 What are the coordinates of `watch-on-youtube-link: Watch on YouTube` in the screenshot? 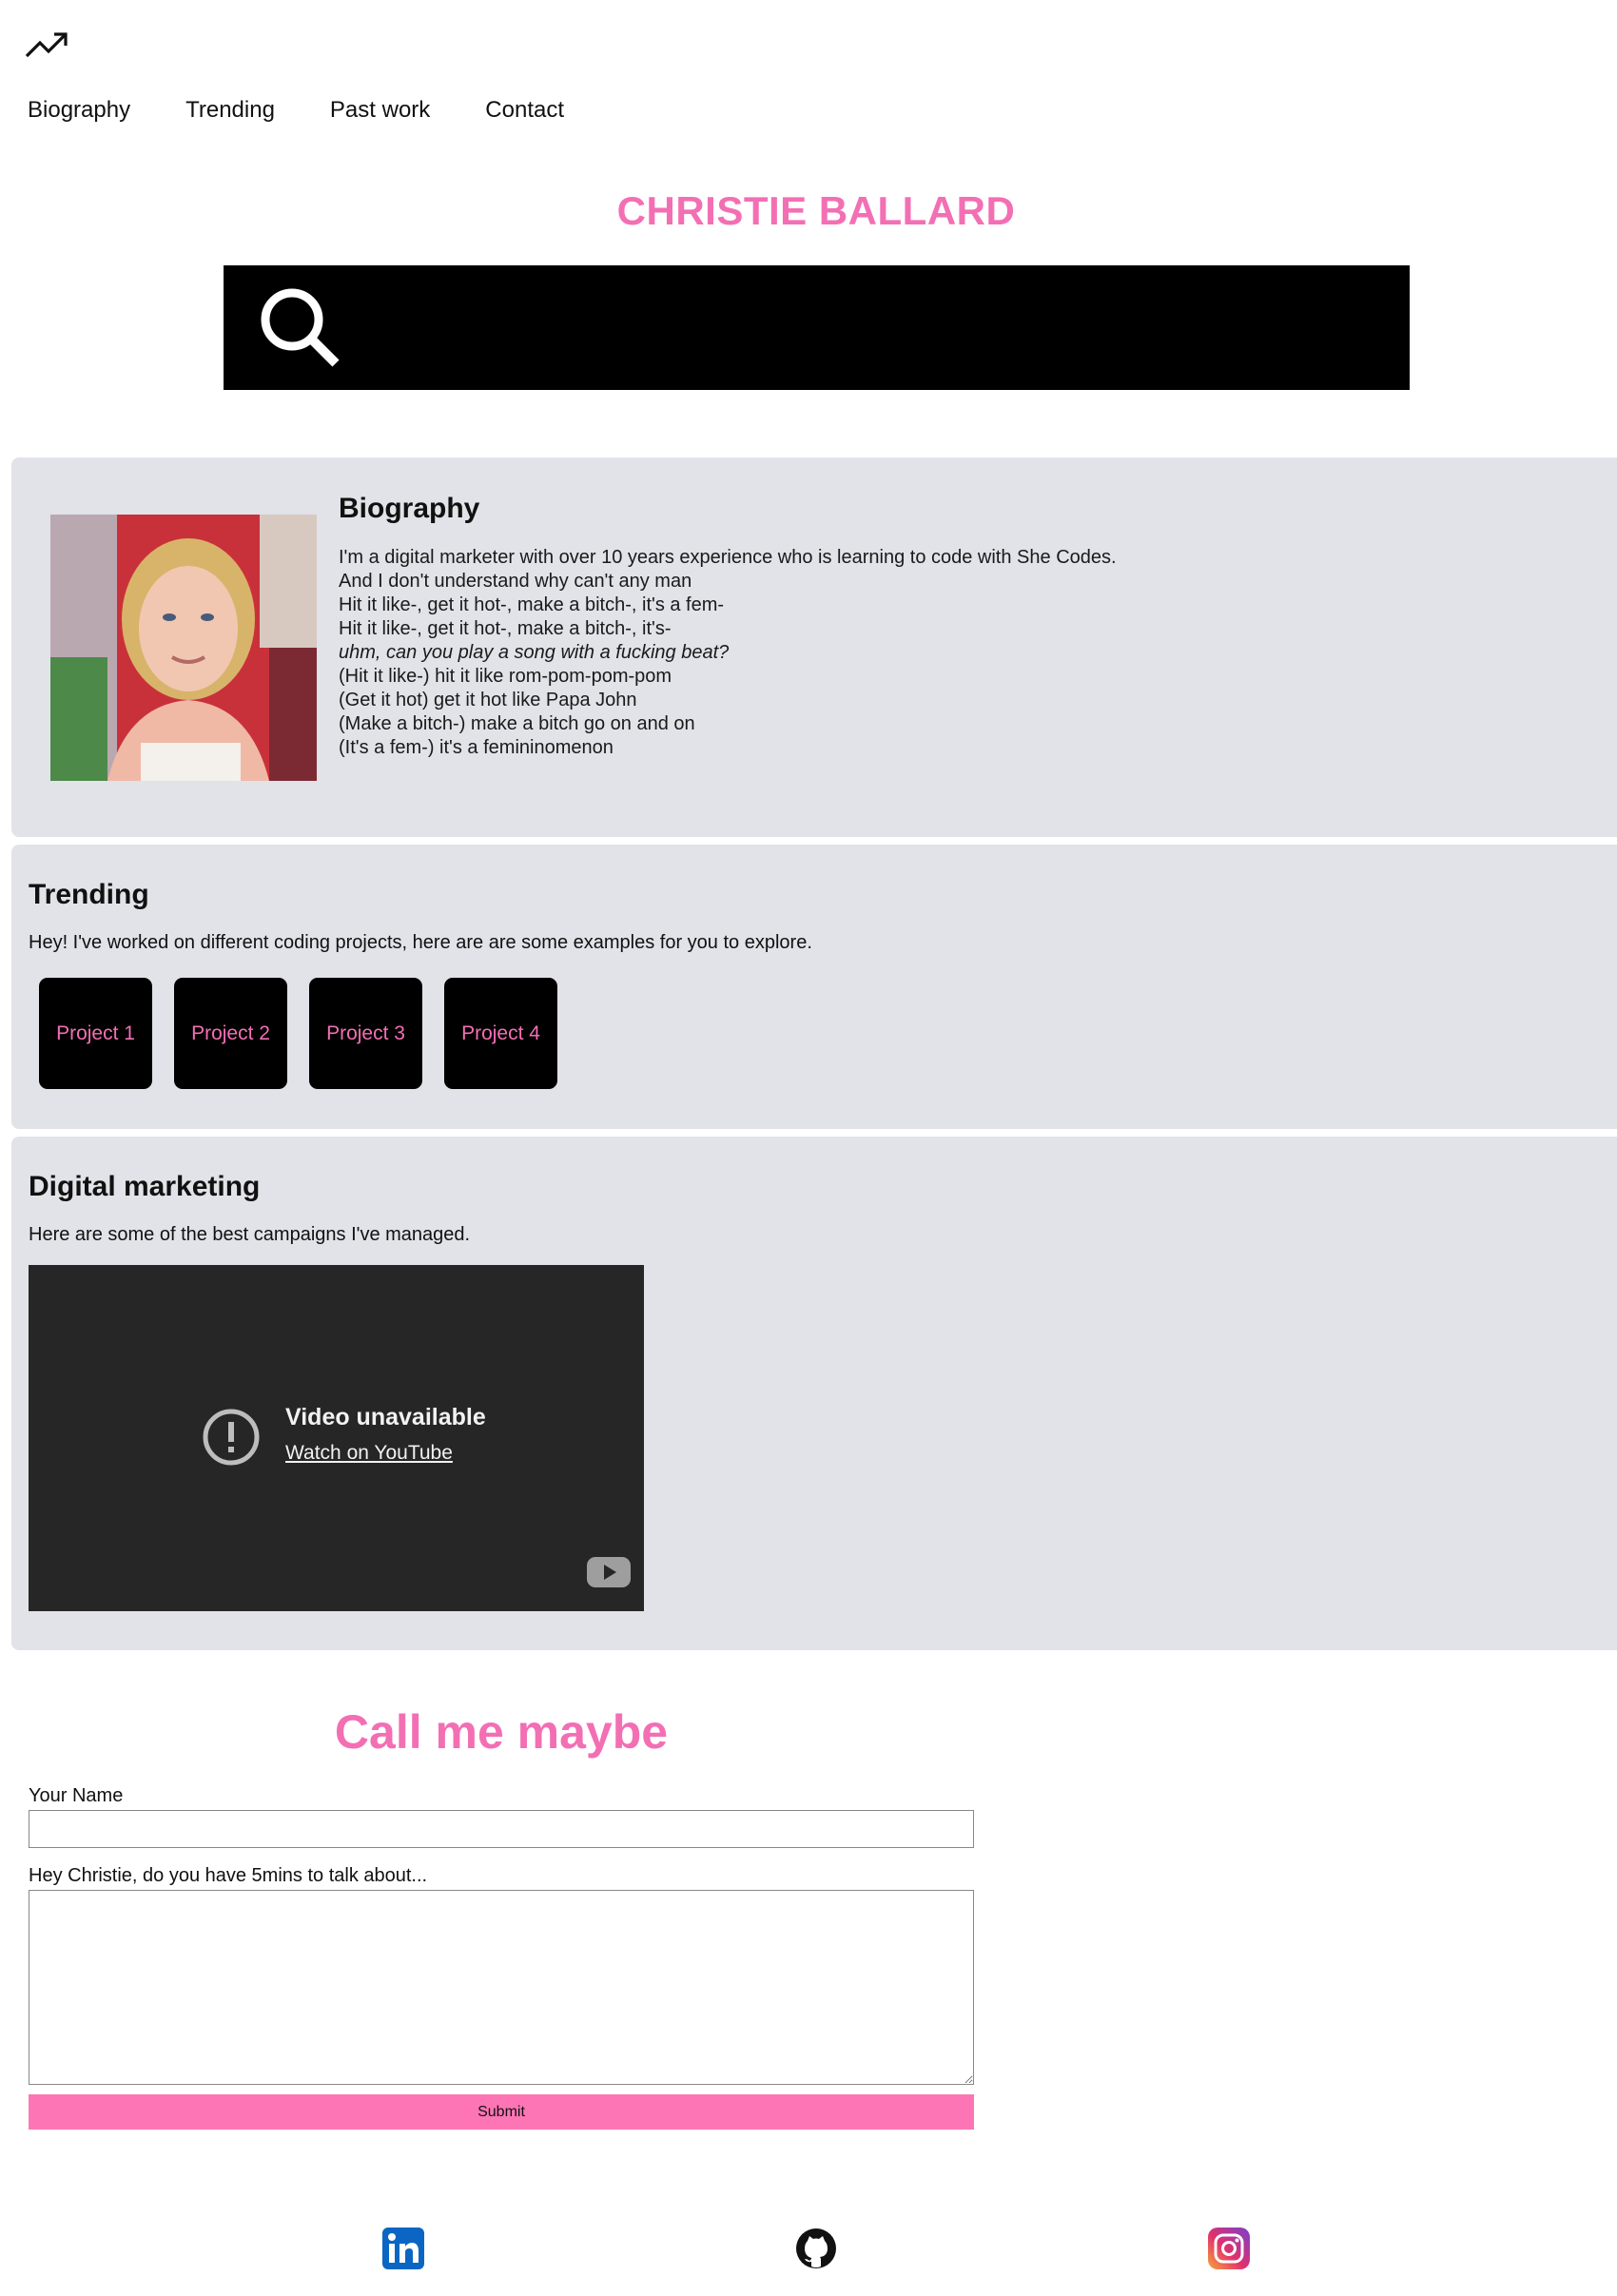 It's located at (369, 1453).